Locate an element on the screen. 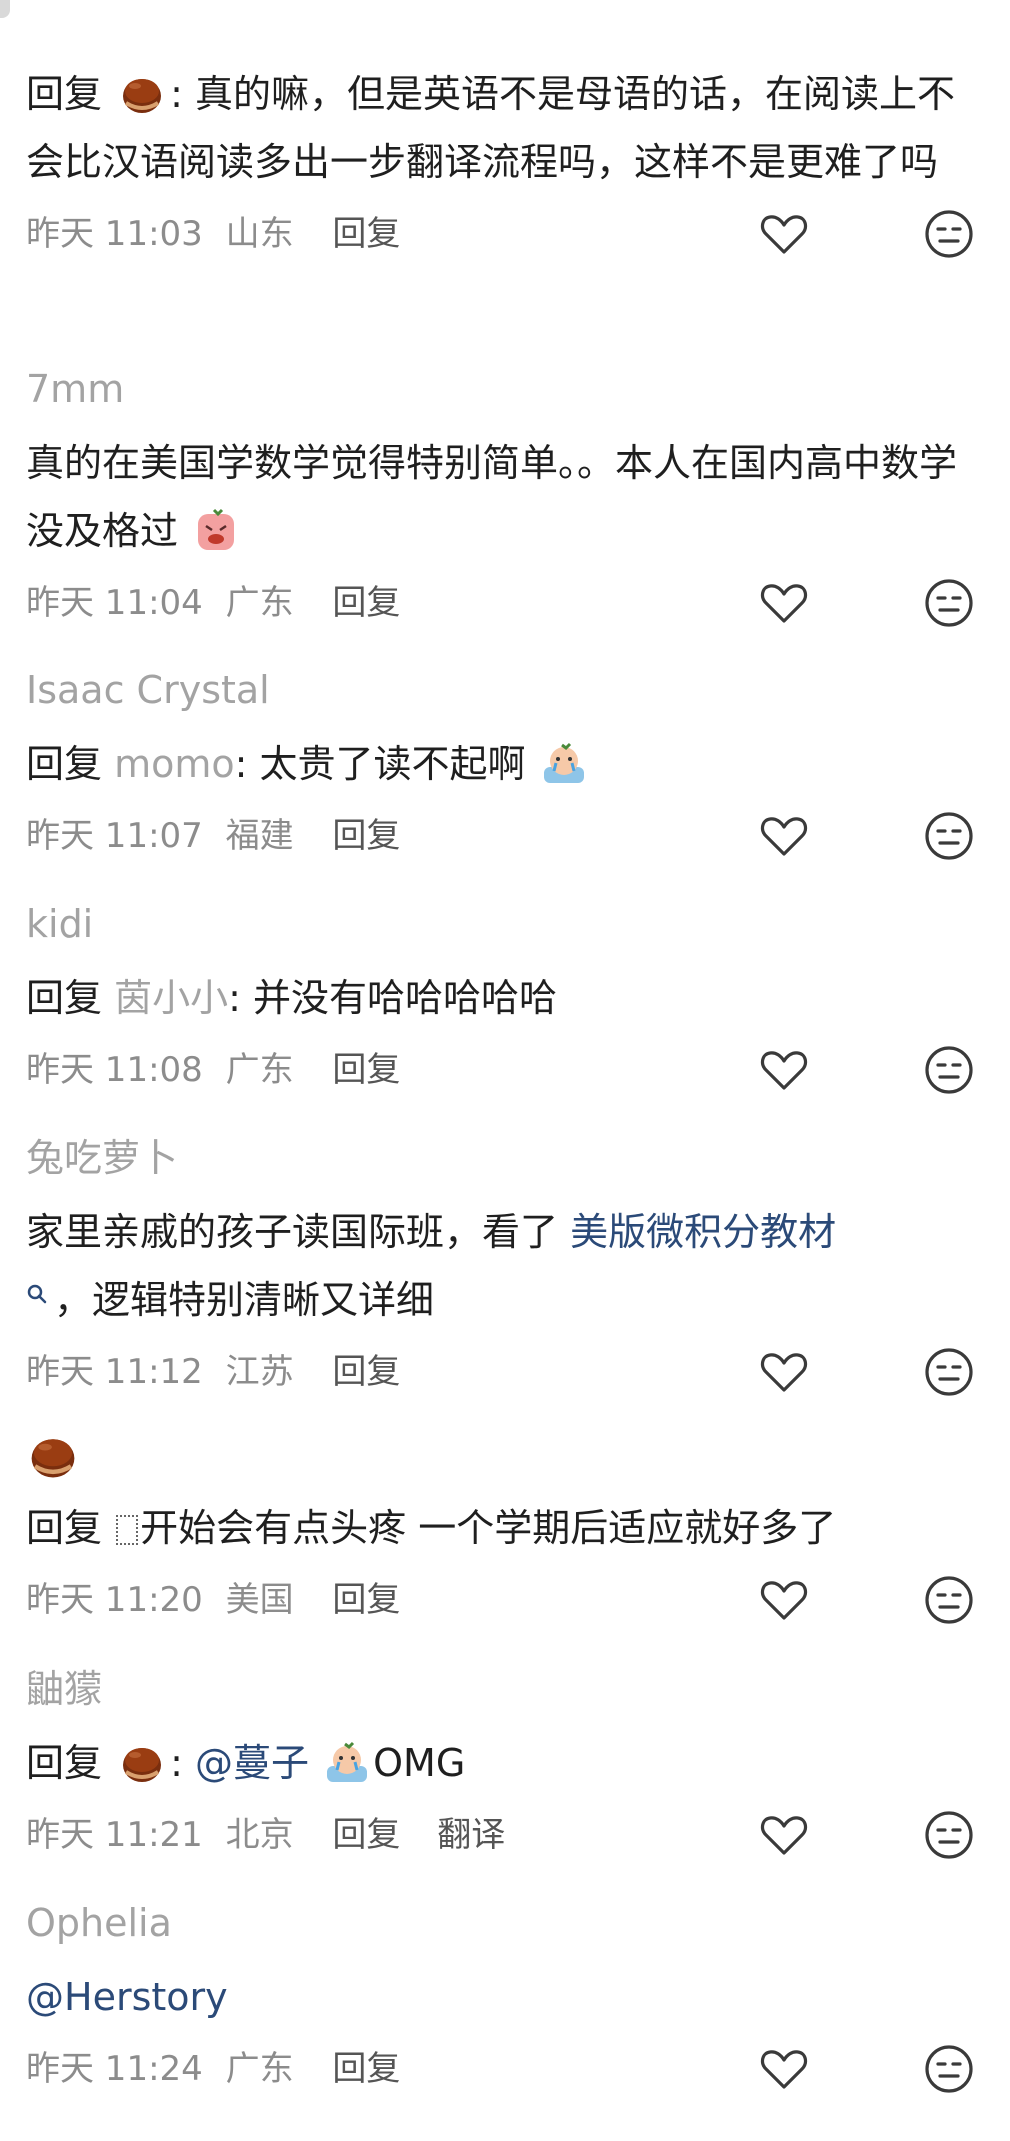 The image size is (1010, 2141). comment-username: 鼬獴 is located at coordinates (505, 1689).